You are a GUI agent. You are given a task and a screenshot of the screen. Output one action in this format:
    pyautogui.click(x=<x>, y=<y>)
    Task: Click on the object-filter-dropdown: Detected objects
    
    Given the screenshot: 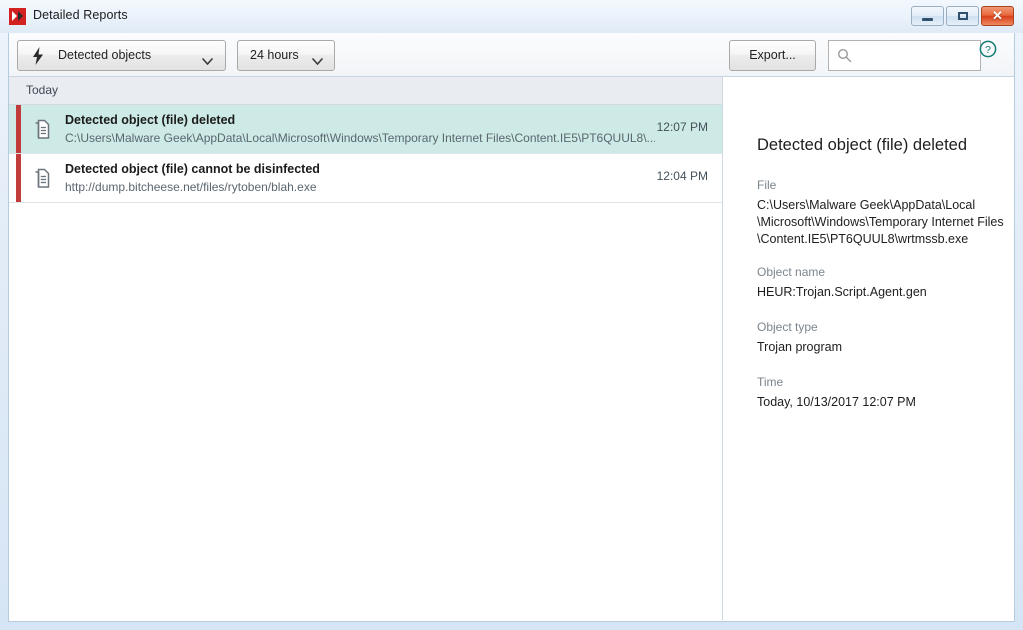 What is the action you would take?
    pyautogui.click(x=121, y=55)
    